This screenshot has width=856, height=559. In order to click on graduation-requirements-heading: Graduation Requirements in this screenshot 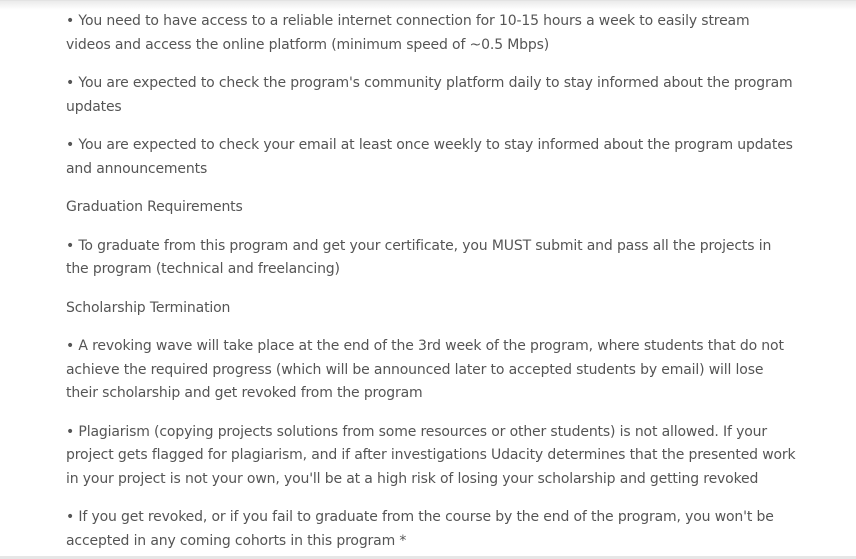, I will do `click(154, 207)`.